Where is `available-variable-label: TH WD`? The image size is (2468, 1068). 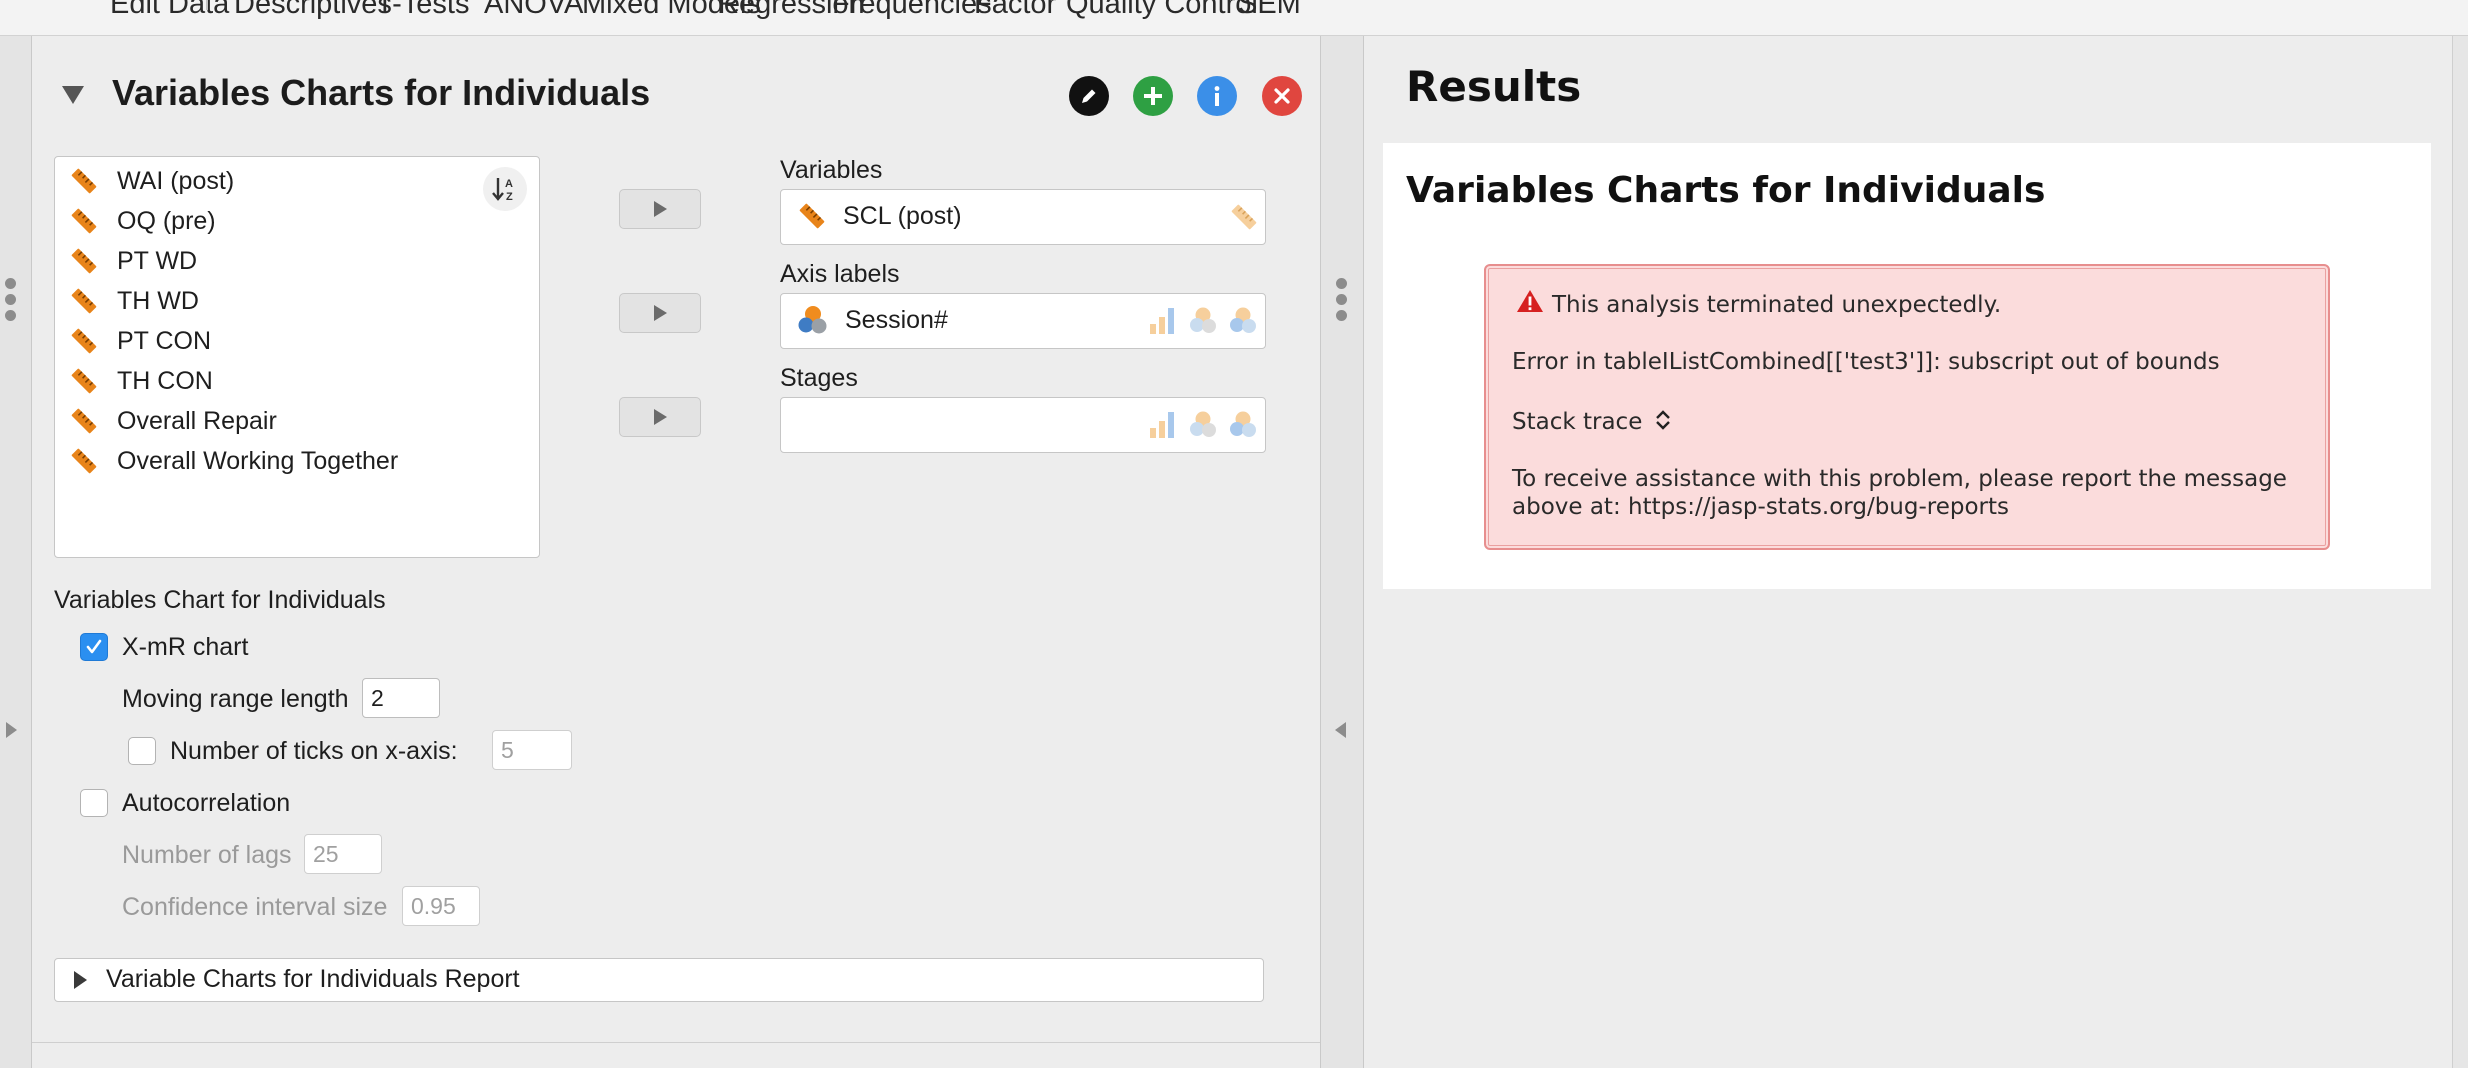 available-variable-label: TH WD is located at coordinates (158, 300).